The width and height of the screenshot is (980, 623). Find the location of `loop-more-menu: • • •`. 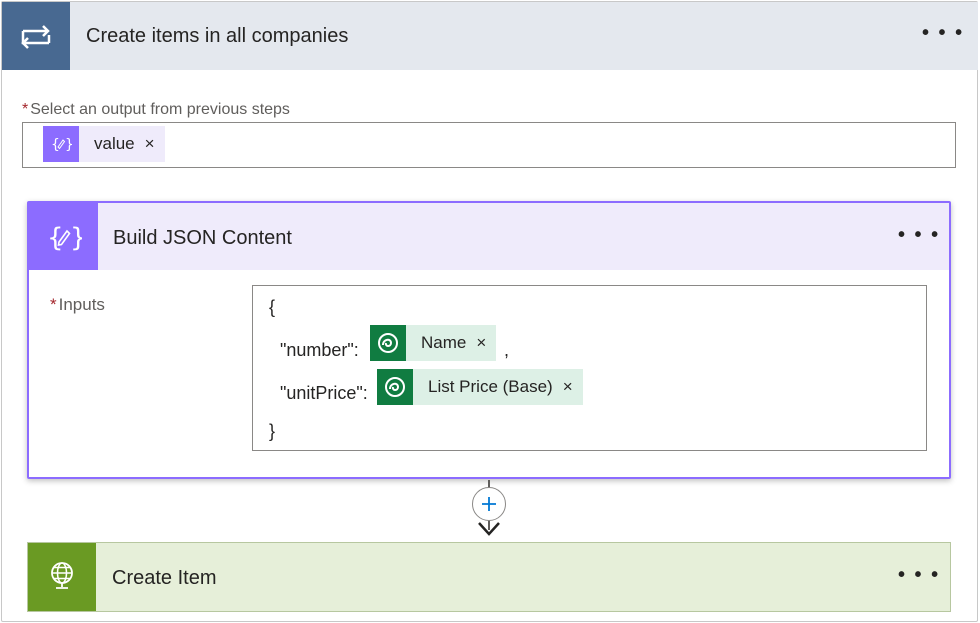

loop-more-menu: • • • is located at coordinates (943, 33).